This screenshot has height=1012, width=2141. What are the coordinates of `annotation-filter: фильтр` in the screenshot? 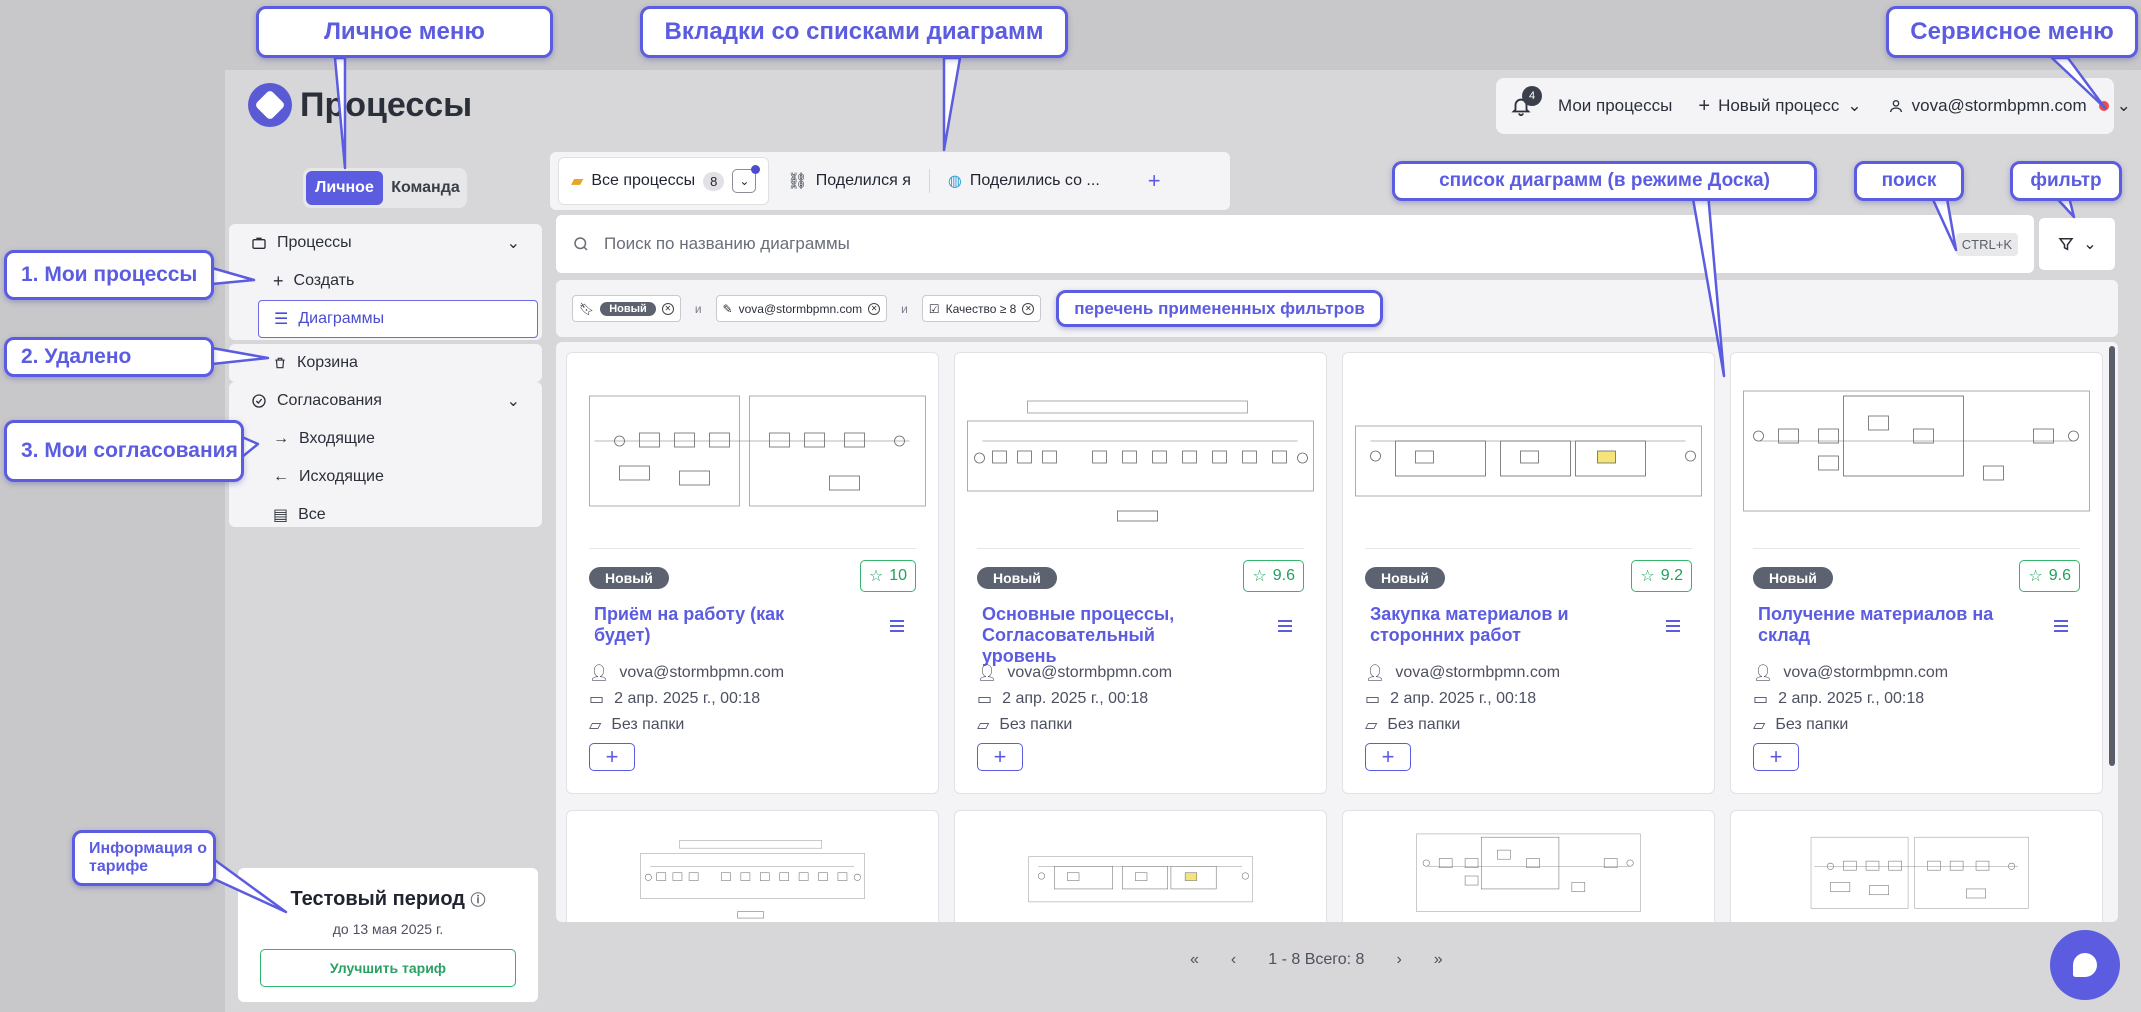 It's located at (2066, 181).